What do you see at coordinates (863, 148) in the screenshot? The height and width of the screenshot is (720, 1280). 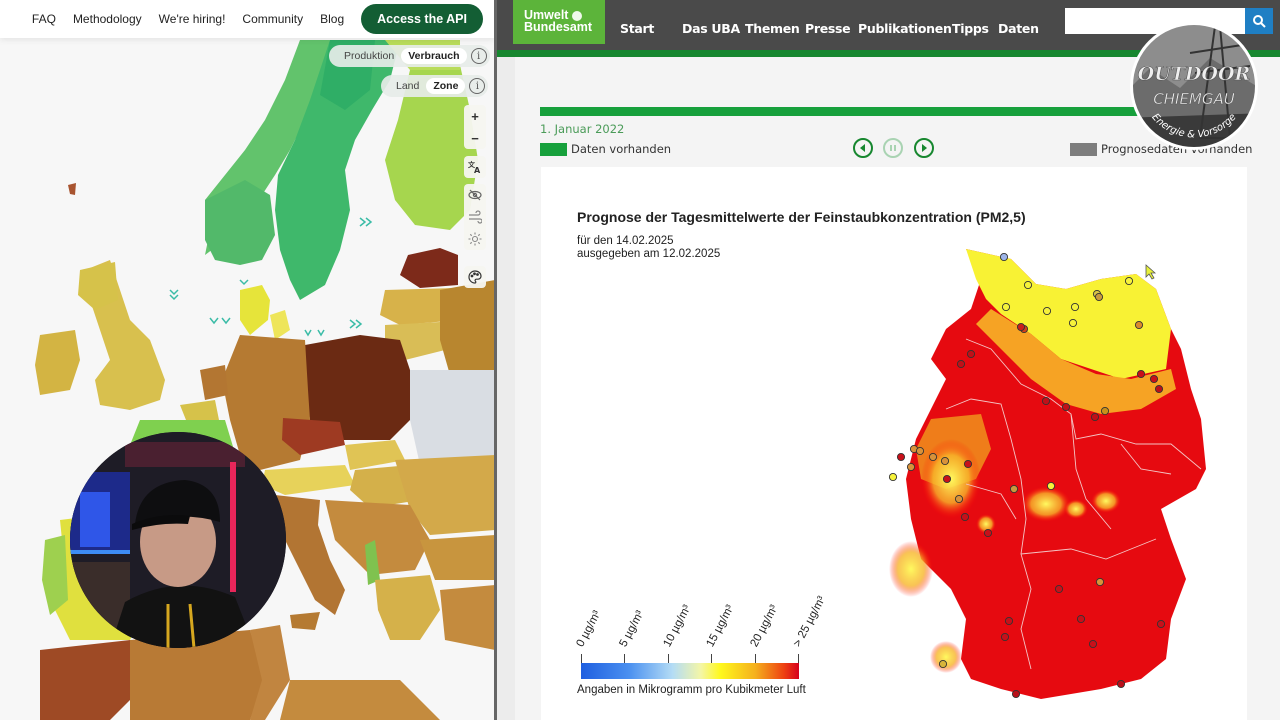 I see `previous-button` at bounding box center [863, 148].